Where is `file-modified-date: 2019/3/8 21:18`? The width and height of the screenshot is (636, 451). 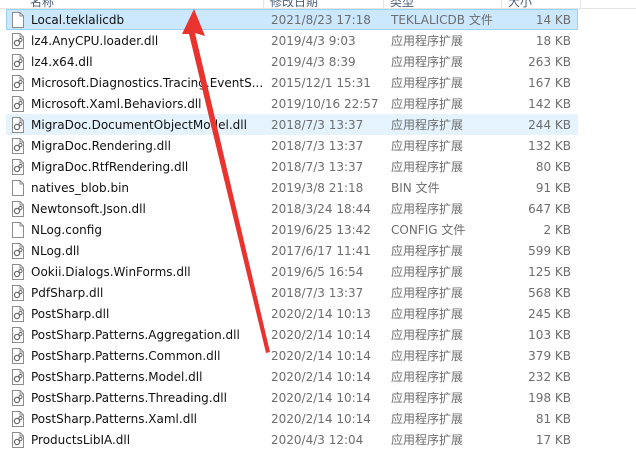
file-modified-date: 2019/3/8 21:18 is located at coordinates (317, 188).